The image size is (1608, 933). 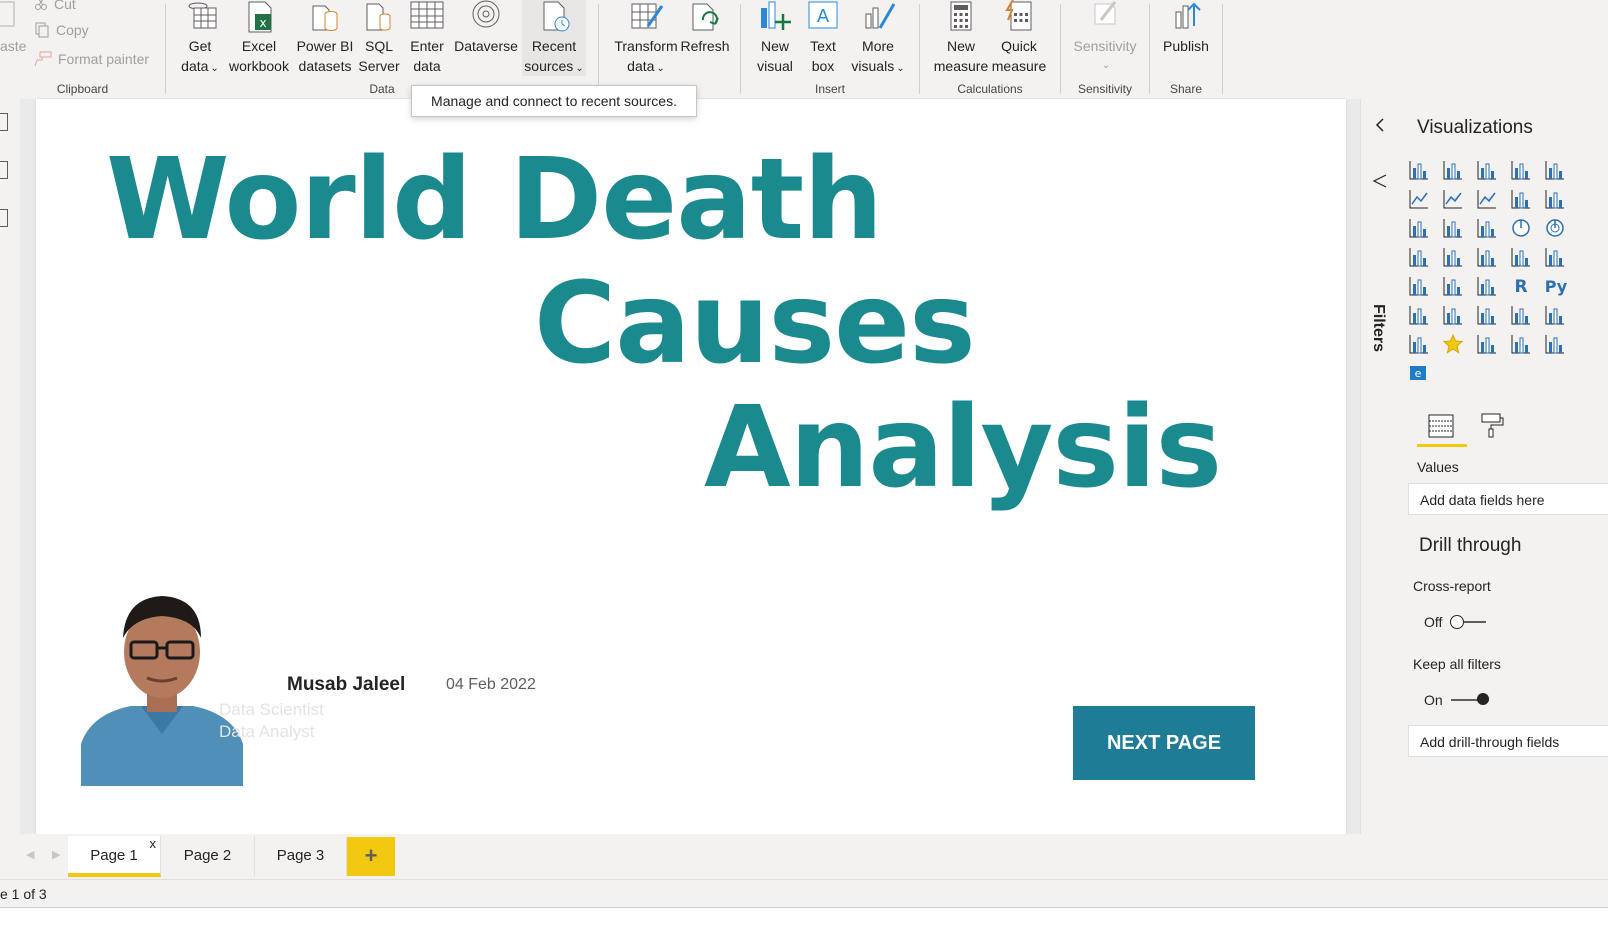 I want to click on smart-narrative-icon, so click(x=1488, y=315).